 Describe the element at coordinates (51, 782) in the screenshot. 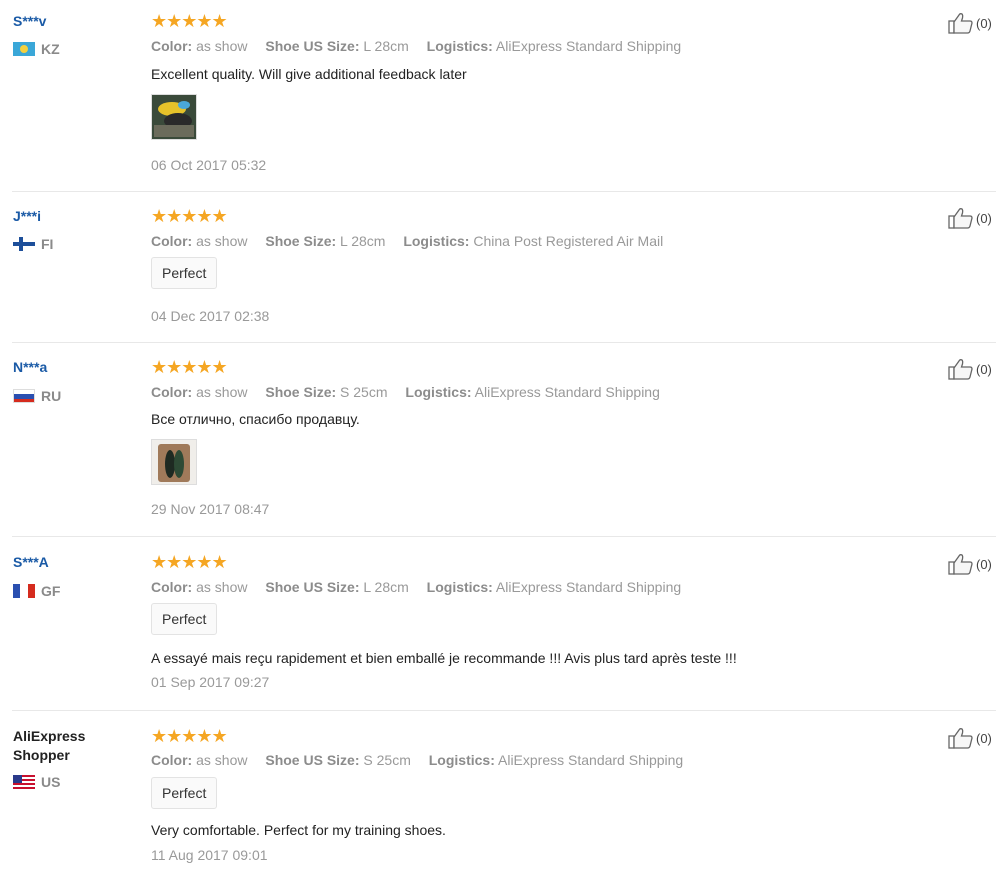

I see `country-code: US` at that location.